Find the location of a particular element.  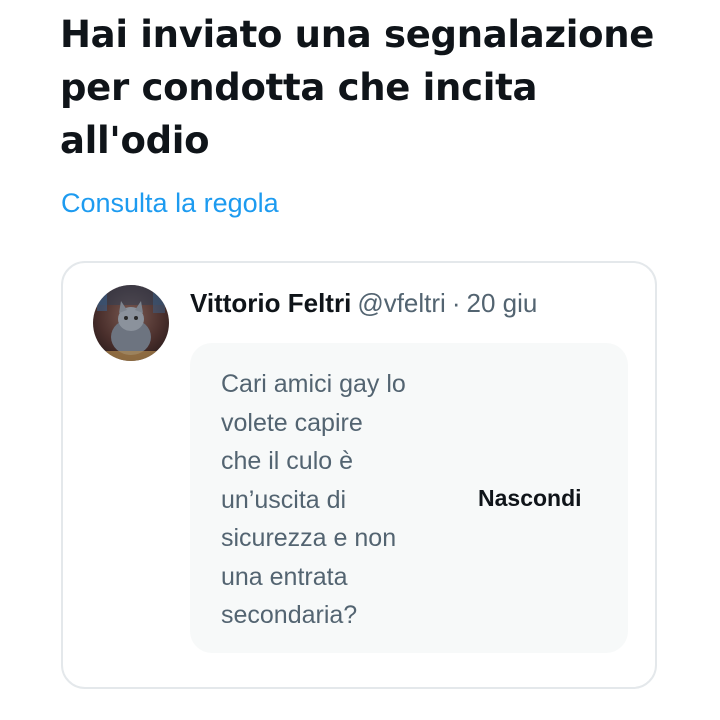

tweet-header: Vittorio Feltri @vfeltri · 20 giu is located at coordinates (363, 303).